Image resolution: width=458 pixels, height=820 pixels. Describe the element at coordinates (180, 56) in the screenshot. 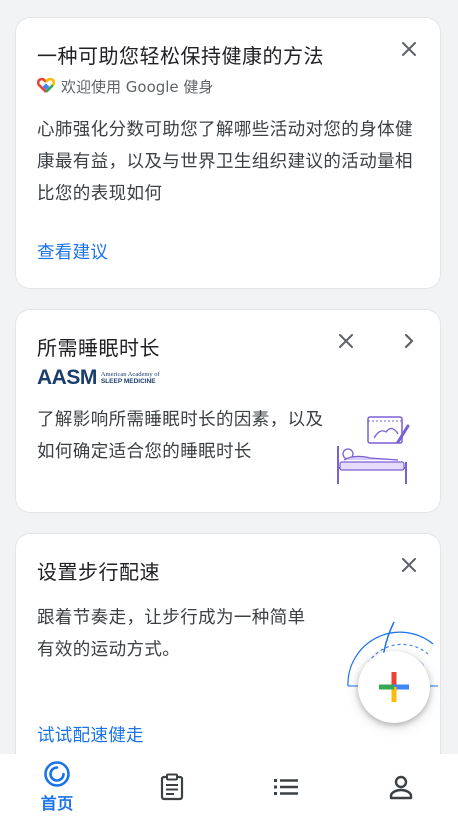

I see `intro-card-title: 一种可助您轻松保持健康的方法` at that location.